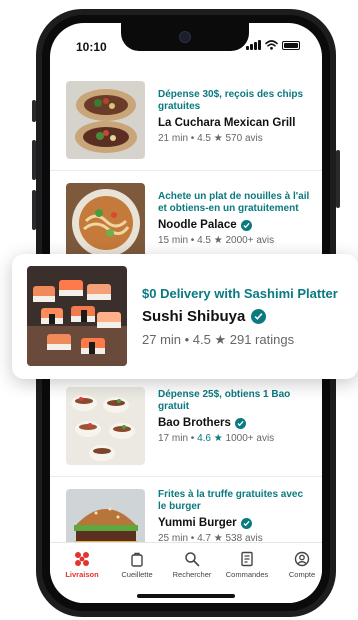 This screenshot has height=620, width=358. What do you see at coordinates (178, 438) in the screenshot?
I see `meta-time: 17 min •` at bounding box center [178, 438].